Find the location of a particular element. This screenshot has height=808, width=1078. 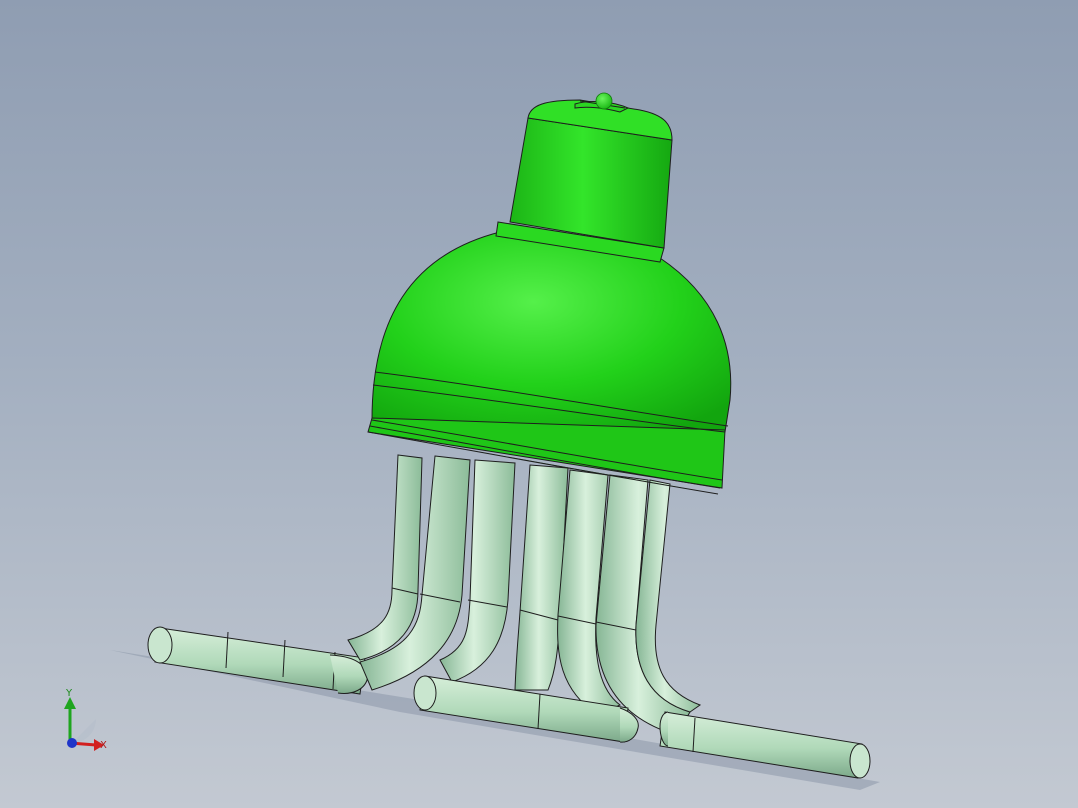

triad-plane is located at coordinates (84, 731).